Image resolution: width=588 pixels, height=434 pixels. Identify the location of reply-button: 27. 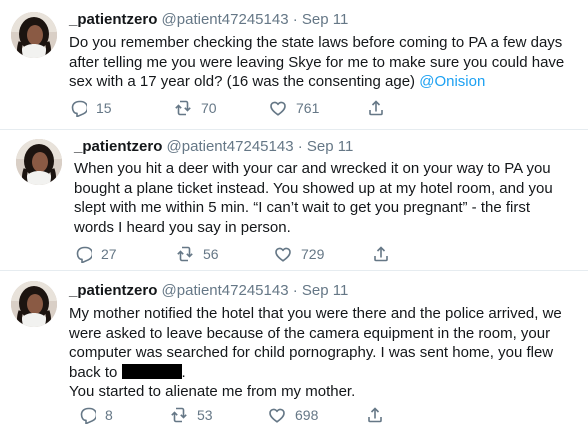
(95, 254).